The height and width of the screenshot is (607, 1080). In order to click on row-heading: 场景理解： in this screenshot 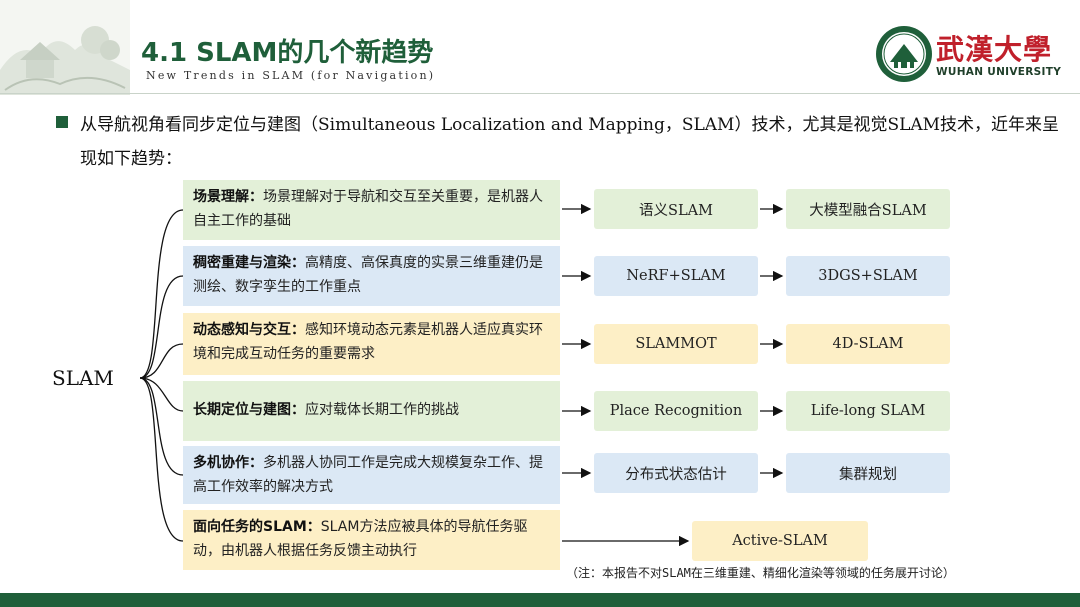, I will do `click(228, 197)`.